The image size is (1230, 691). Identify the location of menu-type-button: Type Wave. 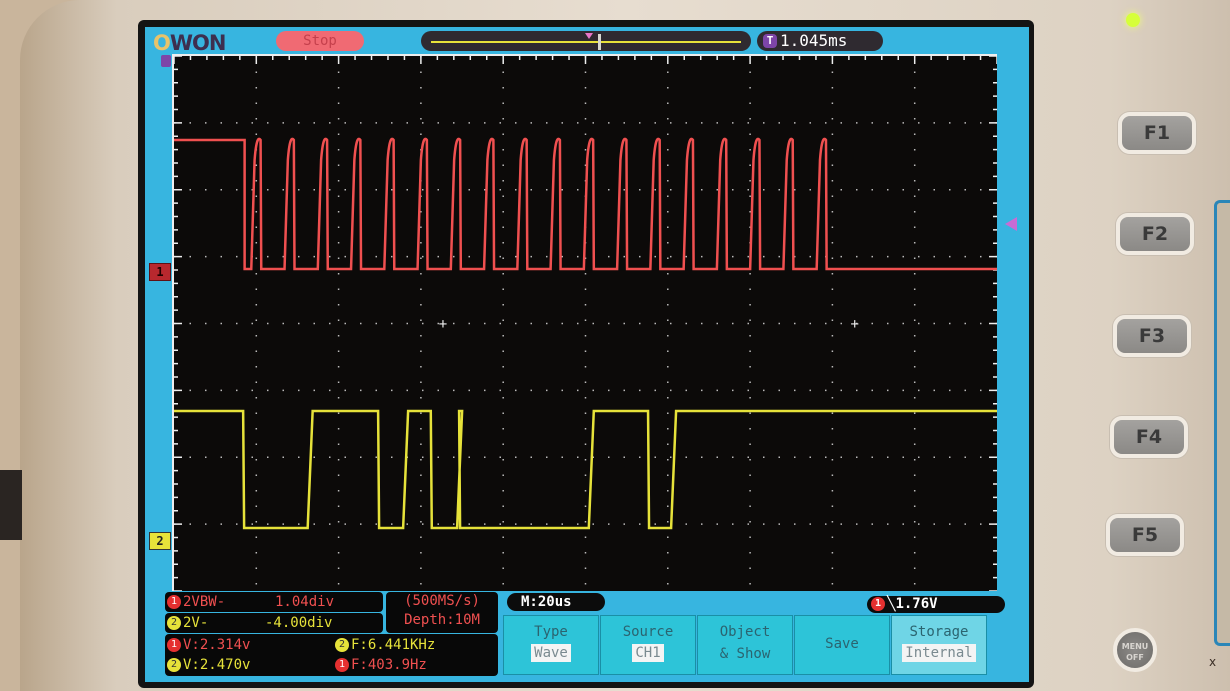
(551, 645).